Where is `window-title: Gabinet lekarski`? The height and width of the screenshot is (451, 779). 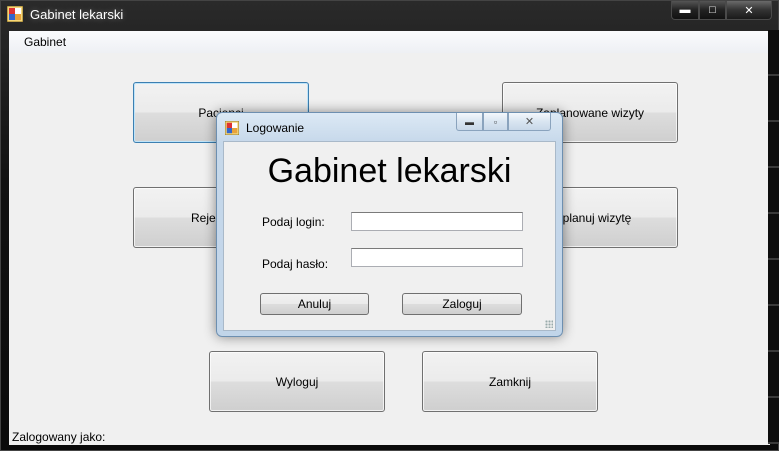 window-title: Gabinet lekarski is located at coordinates (77, 14).